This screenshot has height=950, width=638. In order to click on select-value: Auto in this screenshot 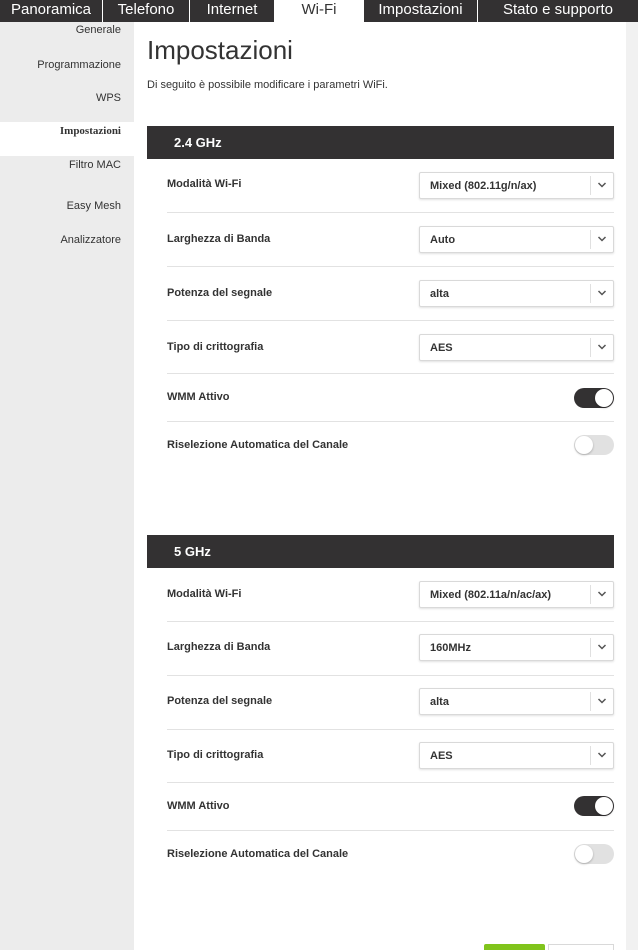, I will do `click(443, 240)`.